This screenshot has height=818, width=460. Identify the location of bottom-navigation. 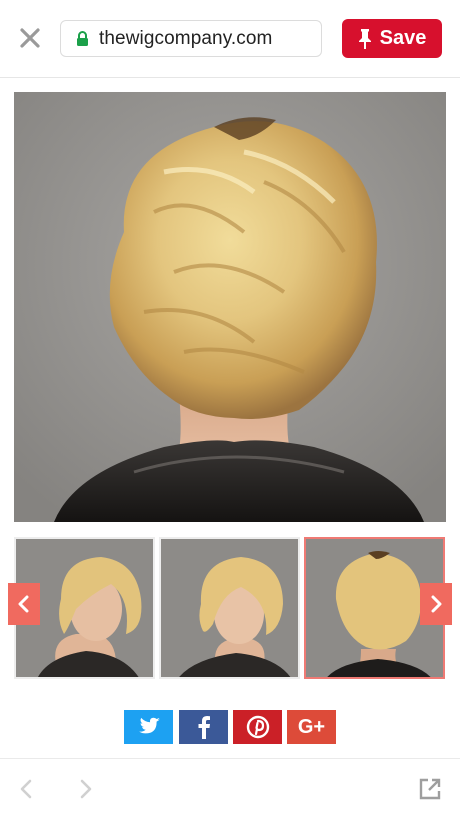
(230, 788).